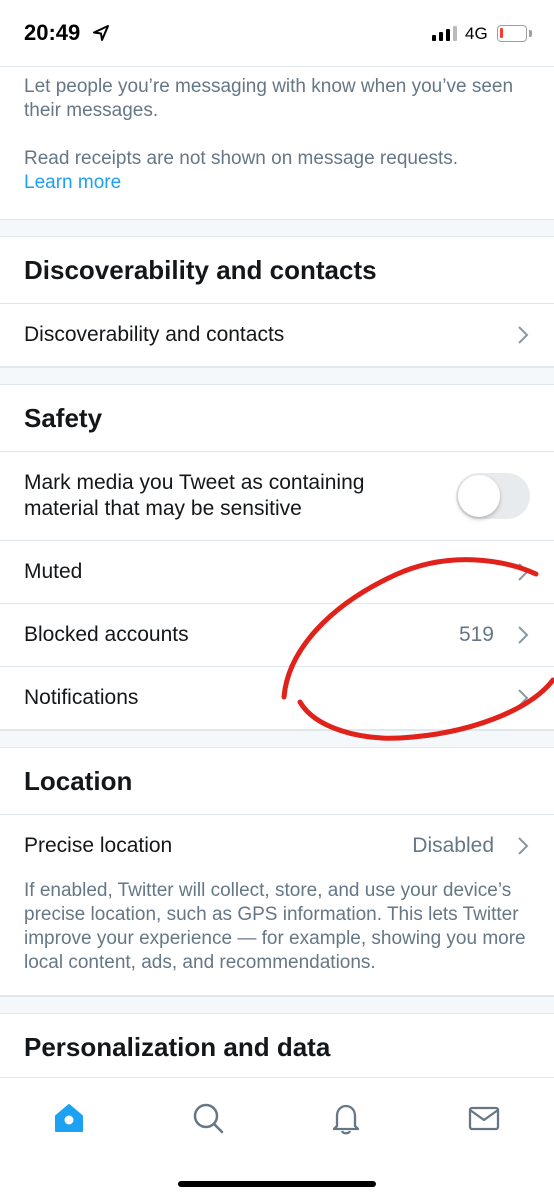 The image size is (554, 1201). I want to click on learn-more-link: Learn more, so click(72, 182).